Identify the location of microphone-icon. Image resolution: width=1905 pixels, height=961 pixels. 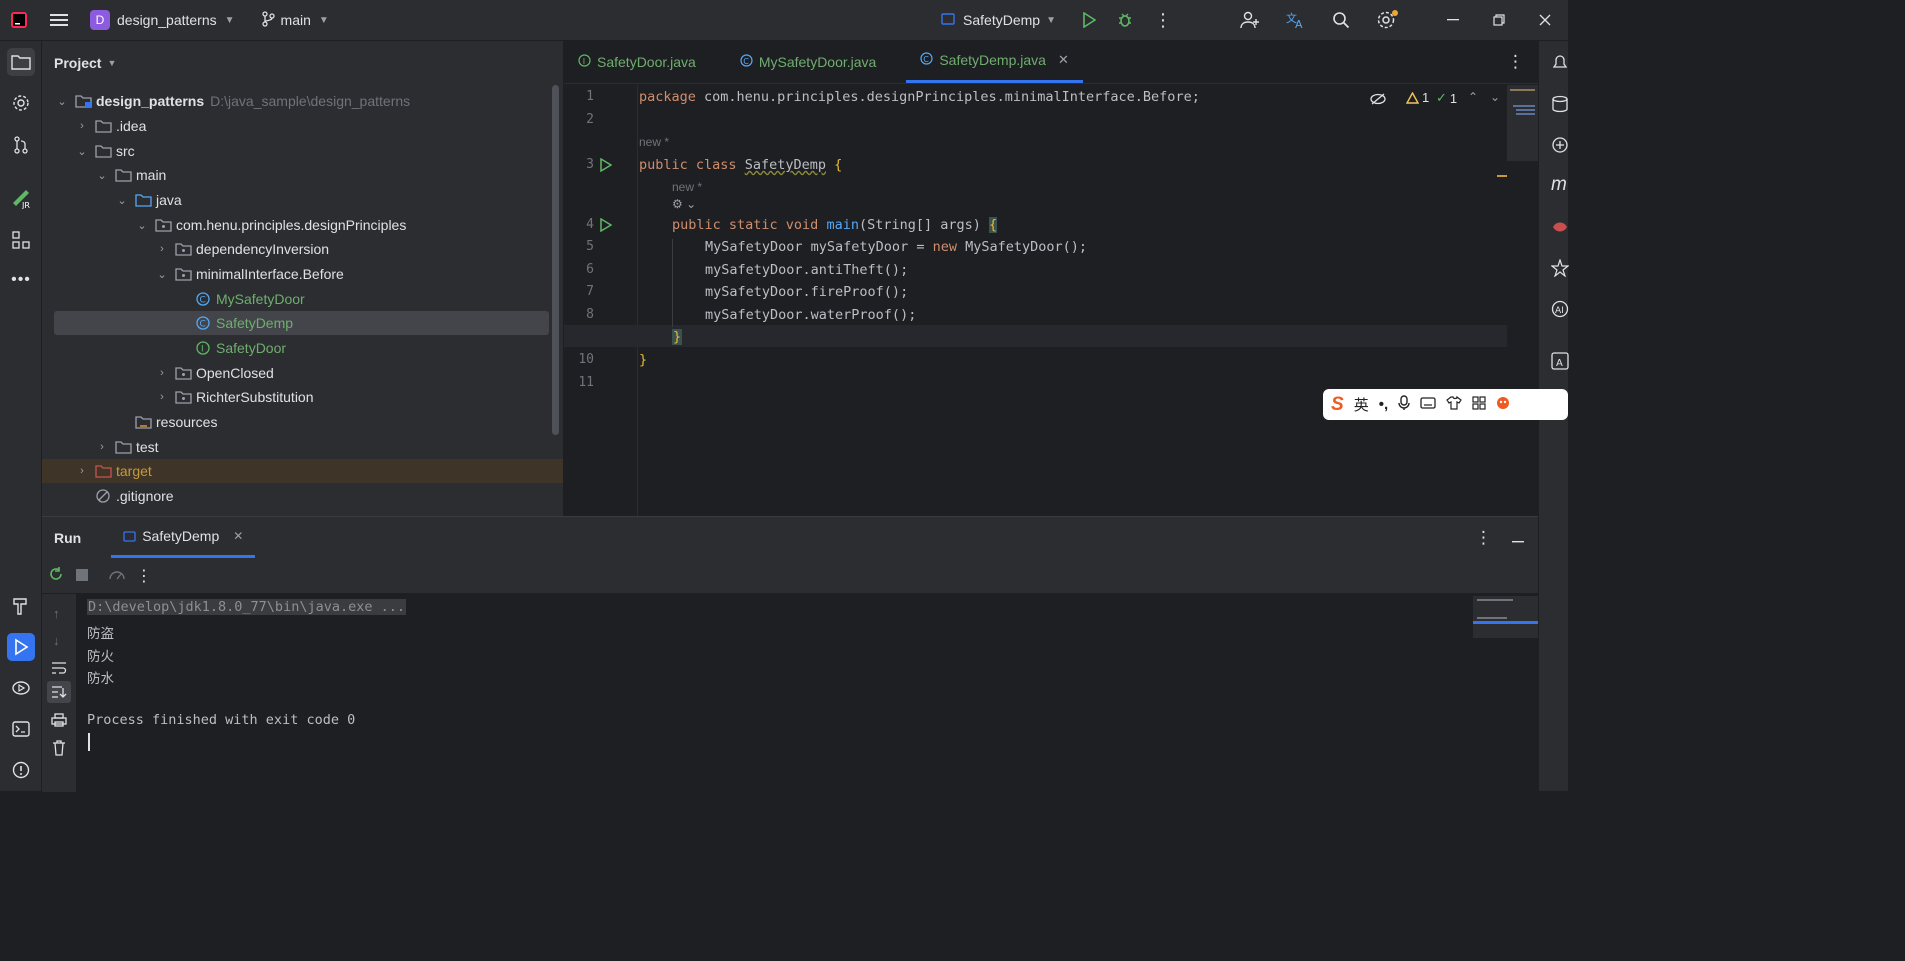
(1404, 404).